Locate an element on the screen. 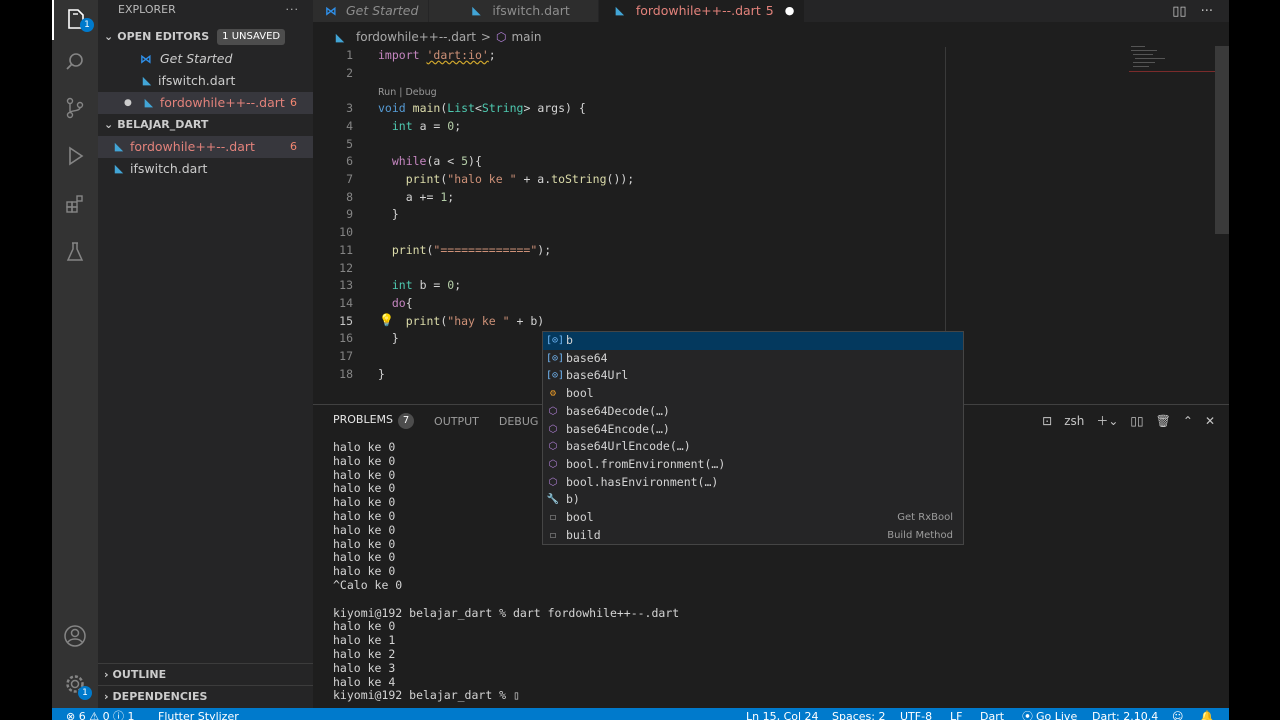 The image size is (1280, 720). suggestion-label: bool is located at coordinates (580, 517).